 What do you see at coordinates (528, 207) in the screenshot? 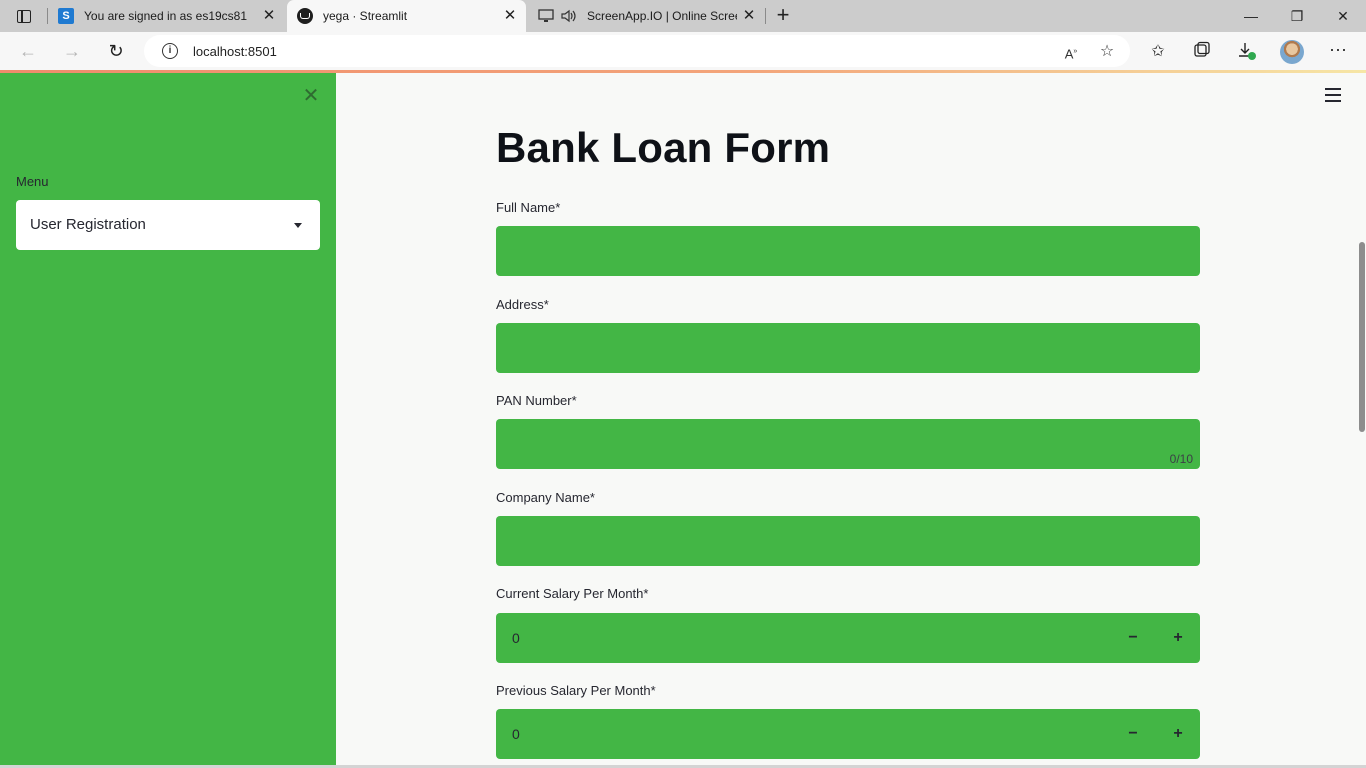
I see `full-name-label: Full Name*` at bounding box center [528, 207].